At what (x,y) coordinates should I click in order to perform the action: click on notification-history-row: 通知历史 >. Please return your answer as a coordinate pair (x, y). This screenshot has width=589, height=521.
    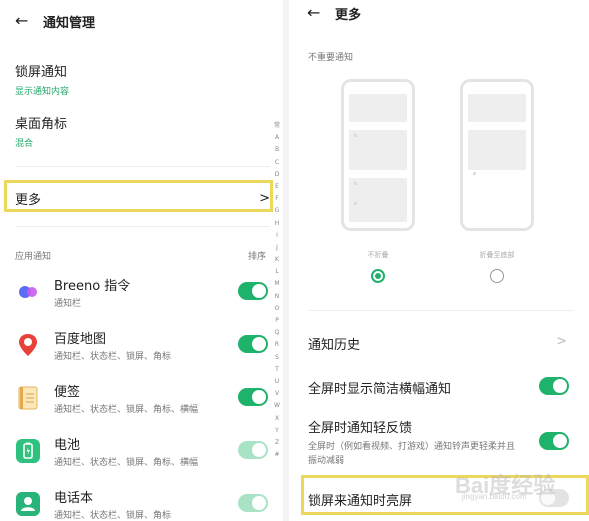
    Looking at the image, I should click on (440, 343).